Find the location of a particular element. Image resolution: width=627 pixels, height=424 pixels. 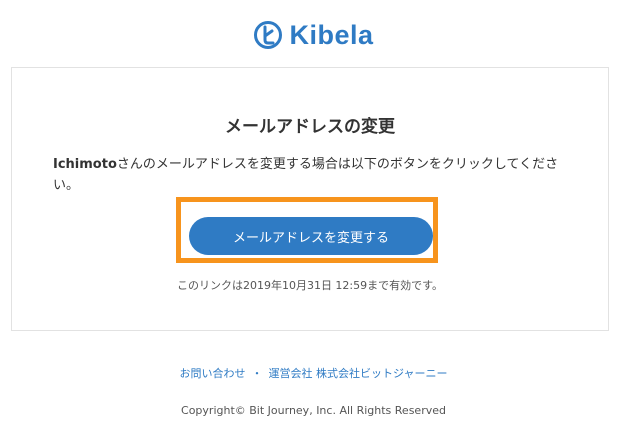

username: Ichimoto is located at coordinates (85, 164).